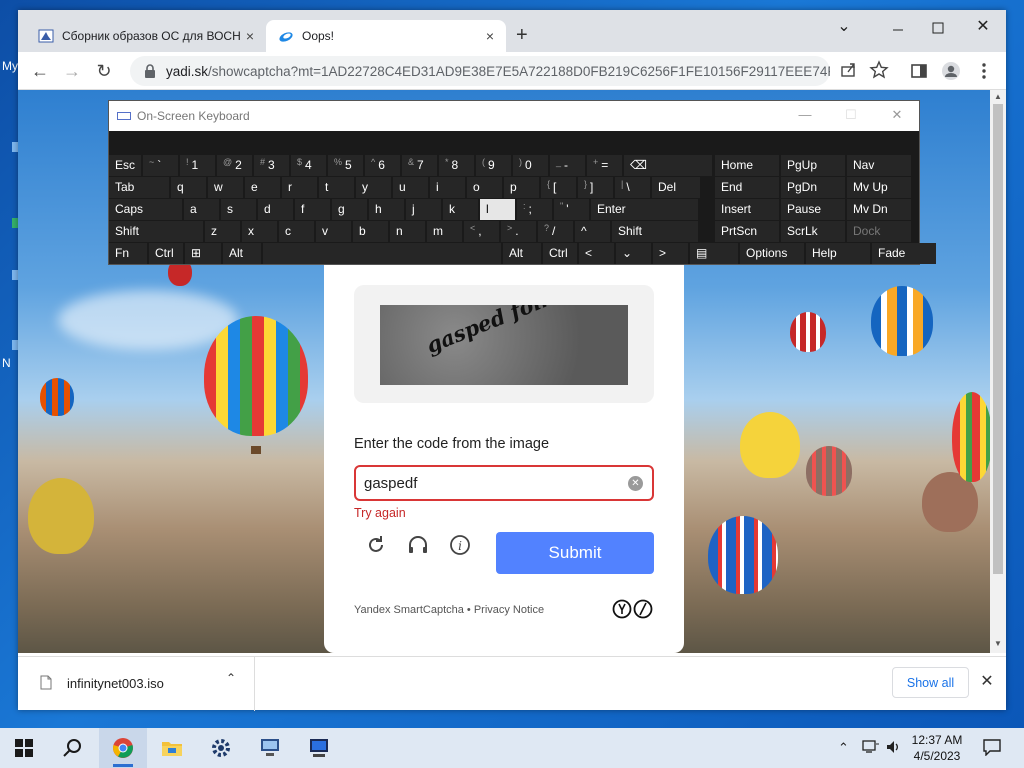  I want to click on osk-key: z, so click(222, 231).